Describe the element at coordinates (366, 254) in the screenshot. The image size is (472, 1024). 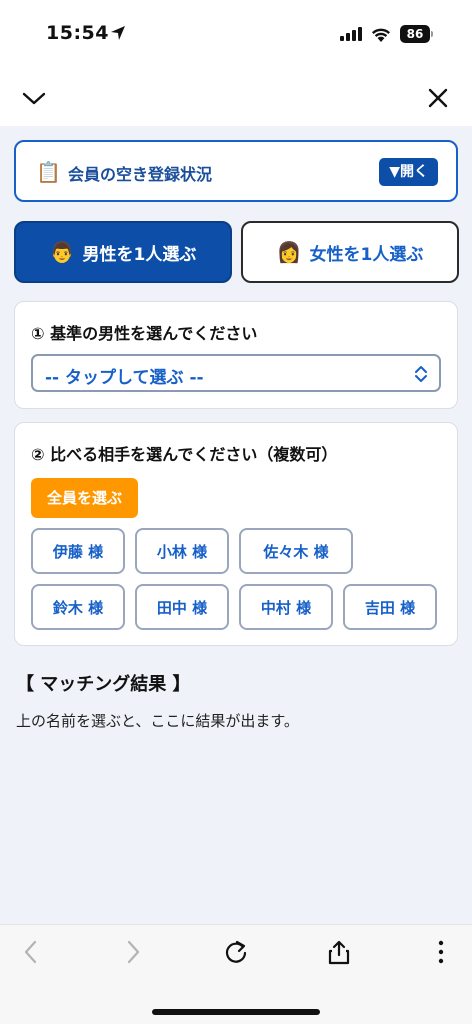
I see `select-female-label: 女性を1人選ぶ` at that location.